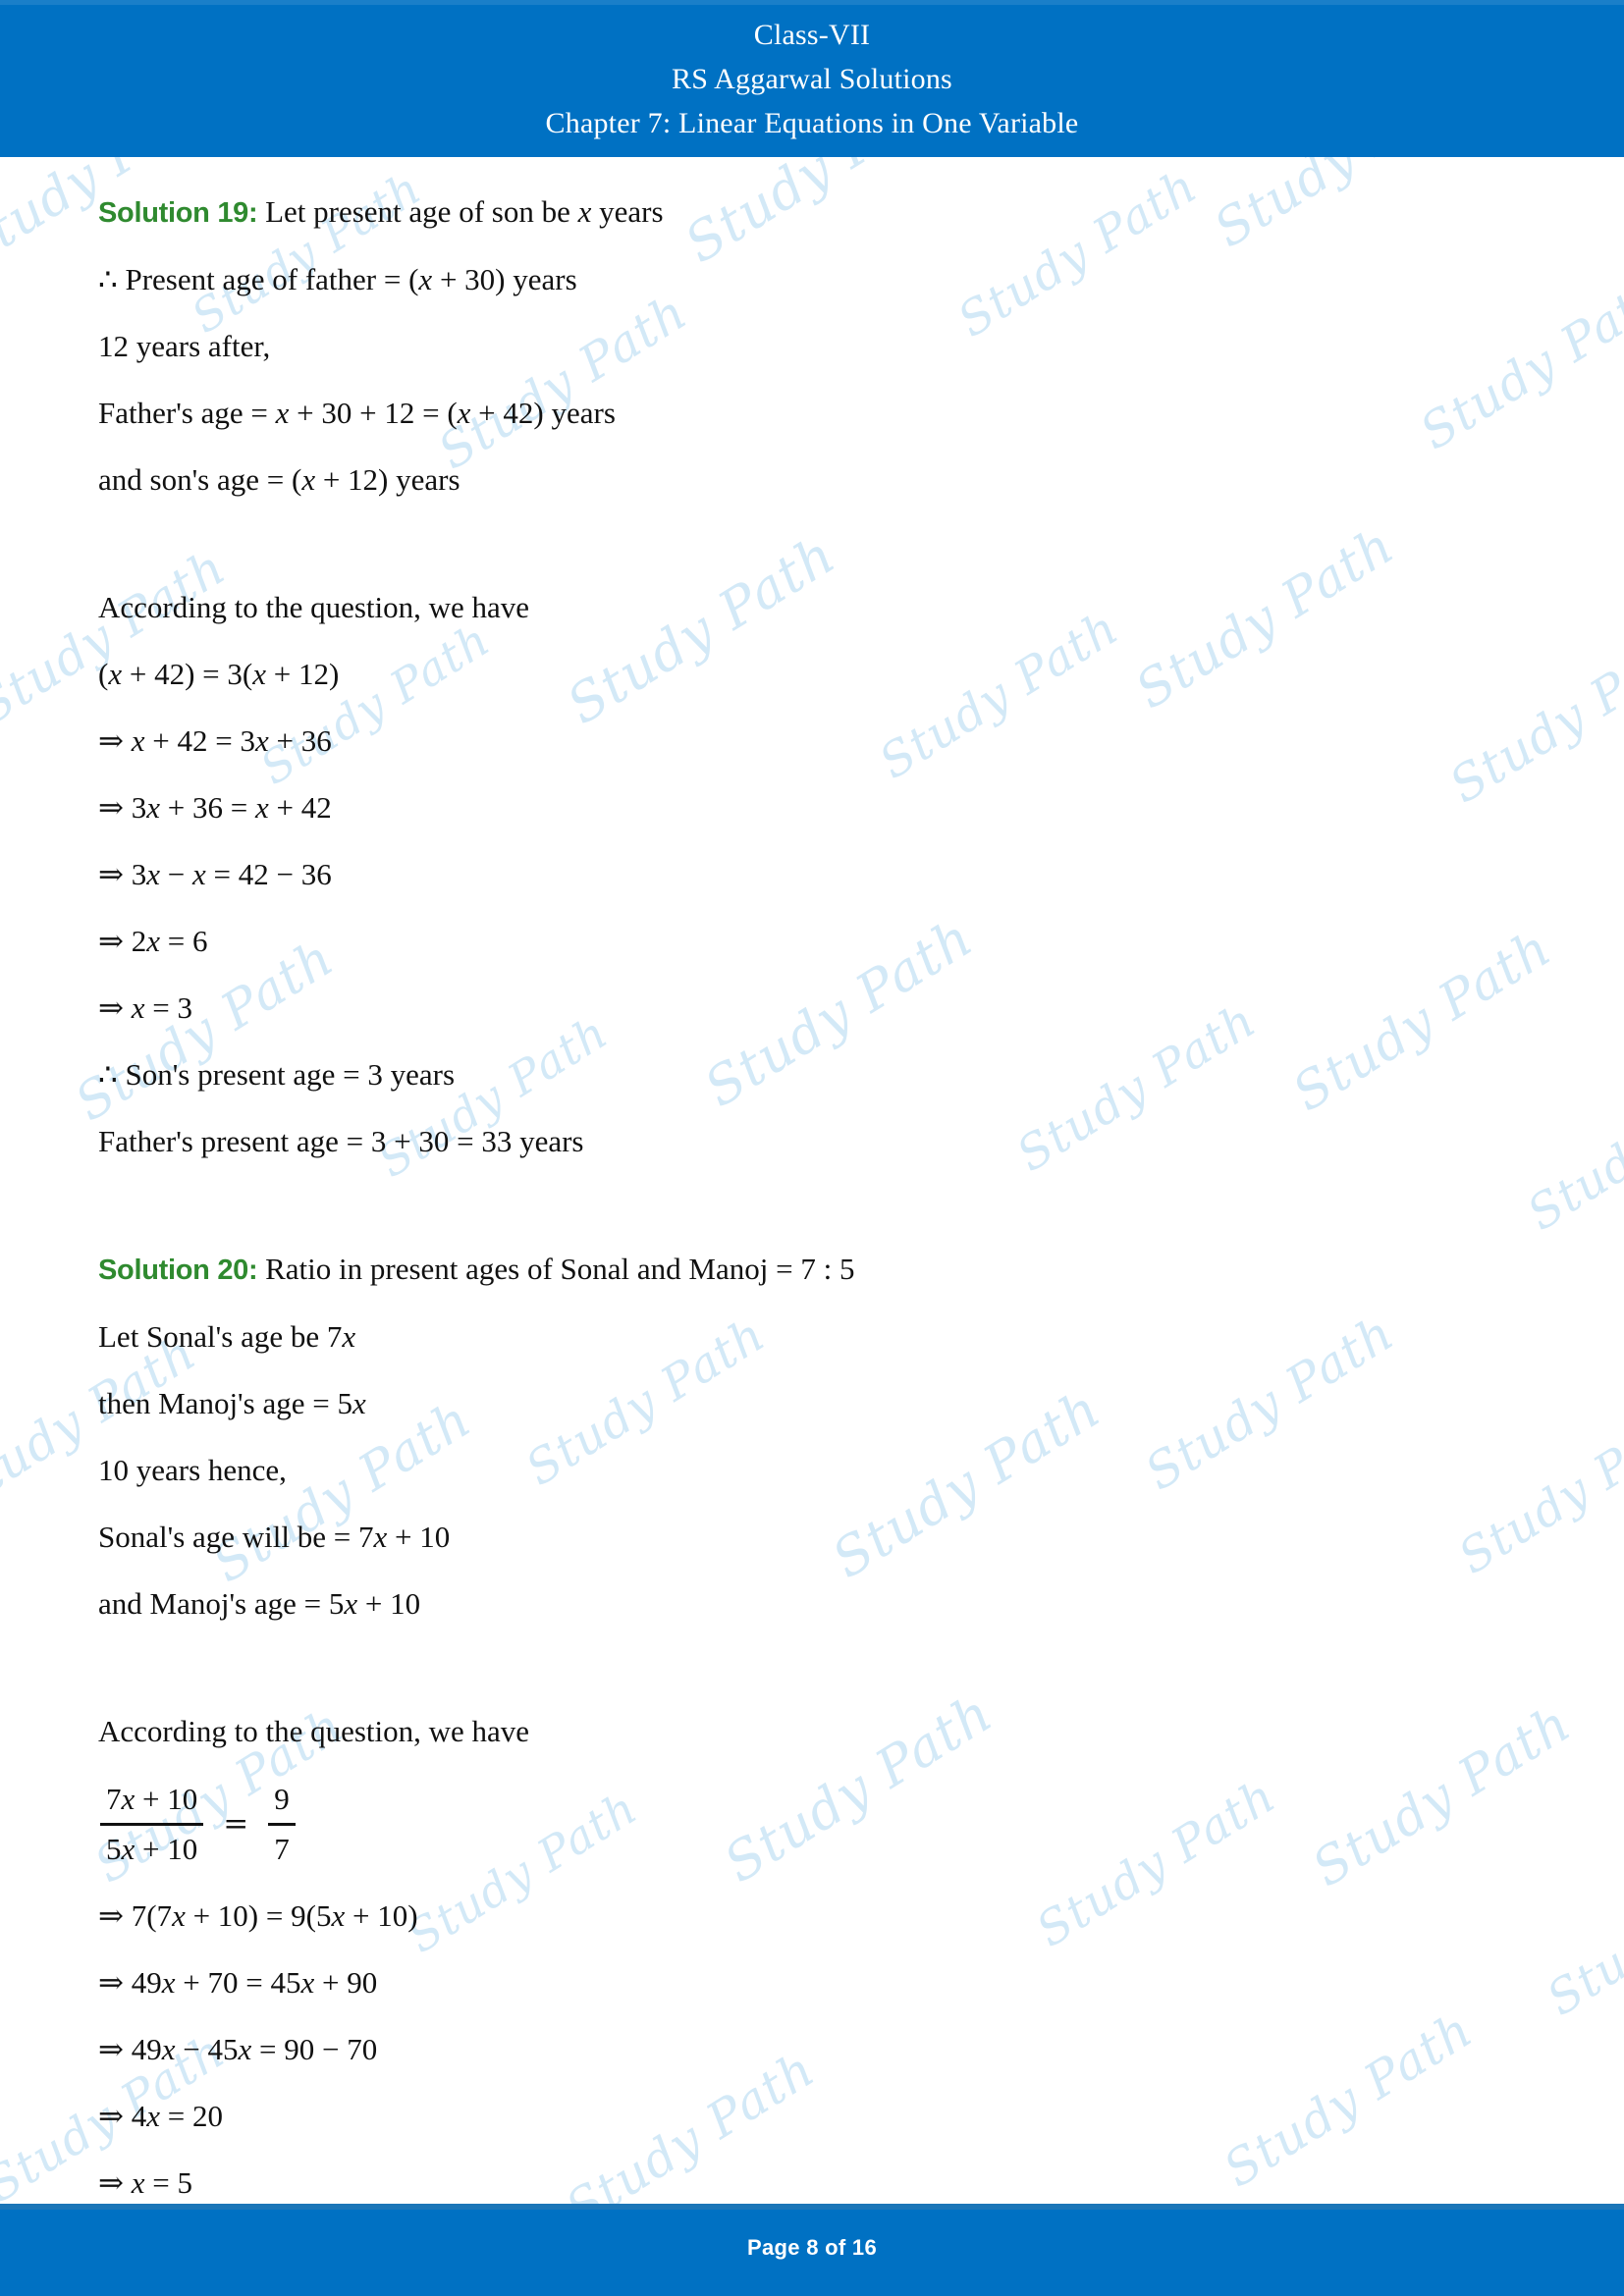 This screenshot has width=1624, height=2296. I want to click on fraction-equation: 7x + 10 5x + 10 = 9 7, so click(812, 1824).